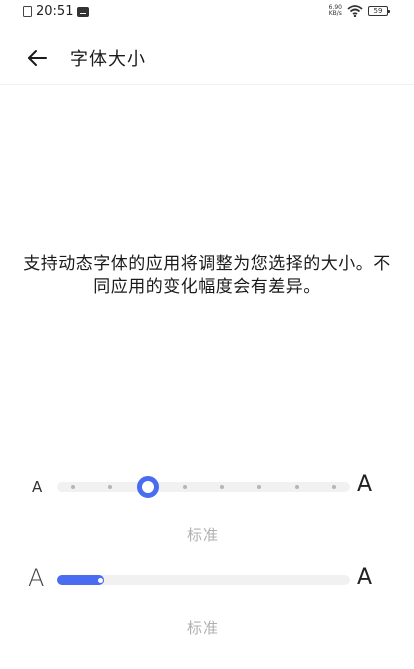 The width and height of the screenshot is (414, 669). What do you see at coordinates (335, 13) in the screenshot?
I see `network-speed-unit: KB/s` at bounding box center [335, 13].